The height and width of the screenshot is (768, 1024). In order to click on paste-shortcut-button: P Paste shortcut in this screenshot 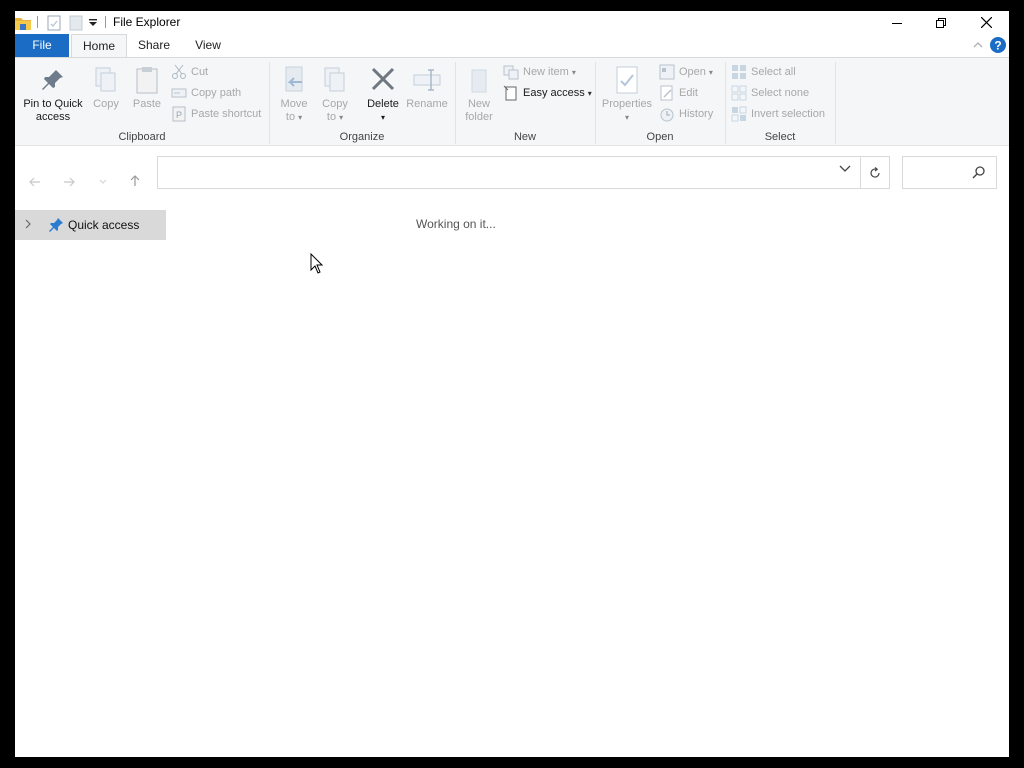, I will do `click(216, 114)`.